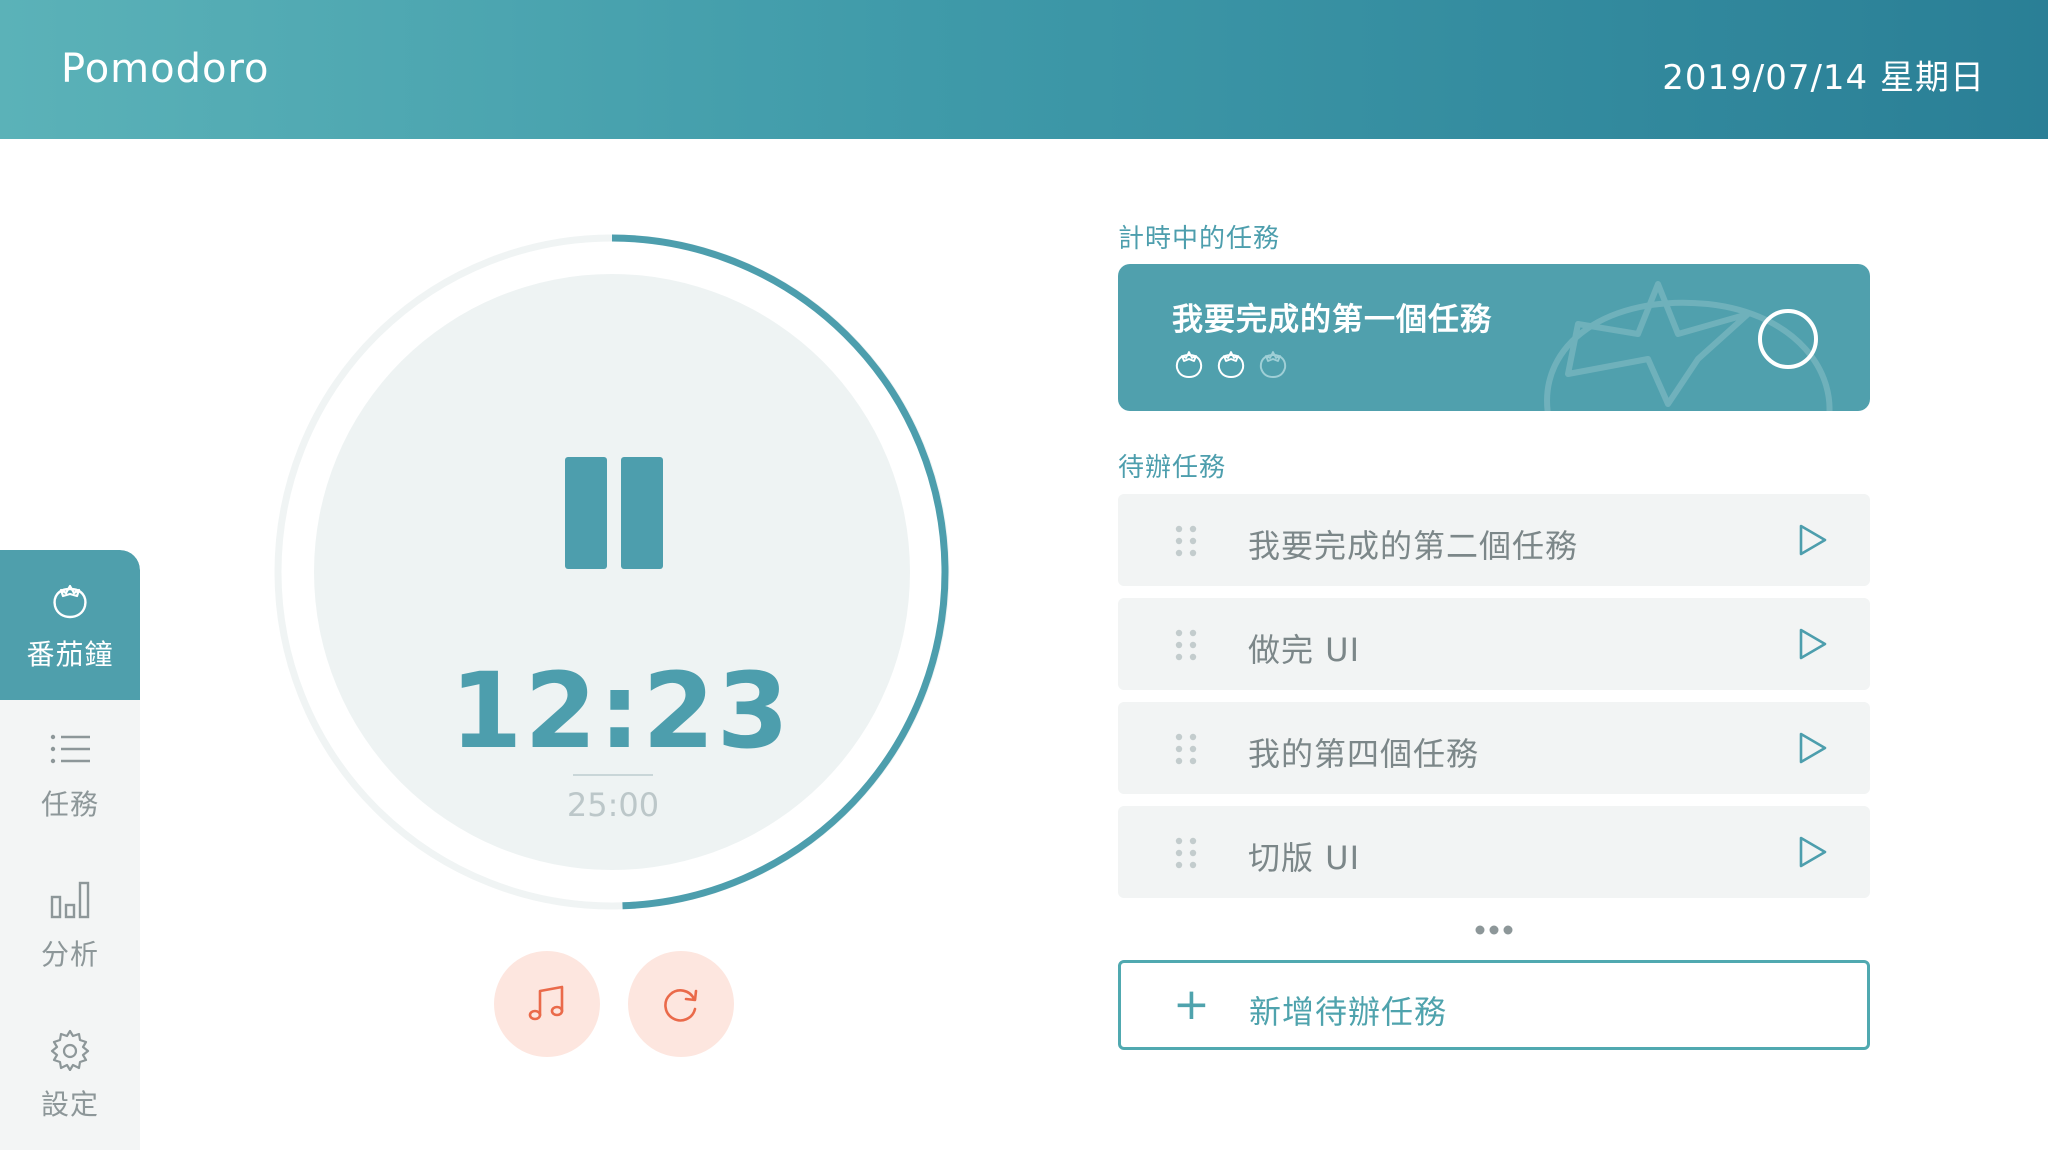  I want to click on todo-item: 做完 UI, so click(1494, 644).